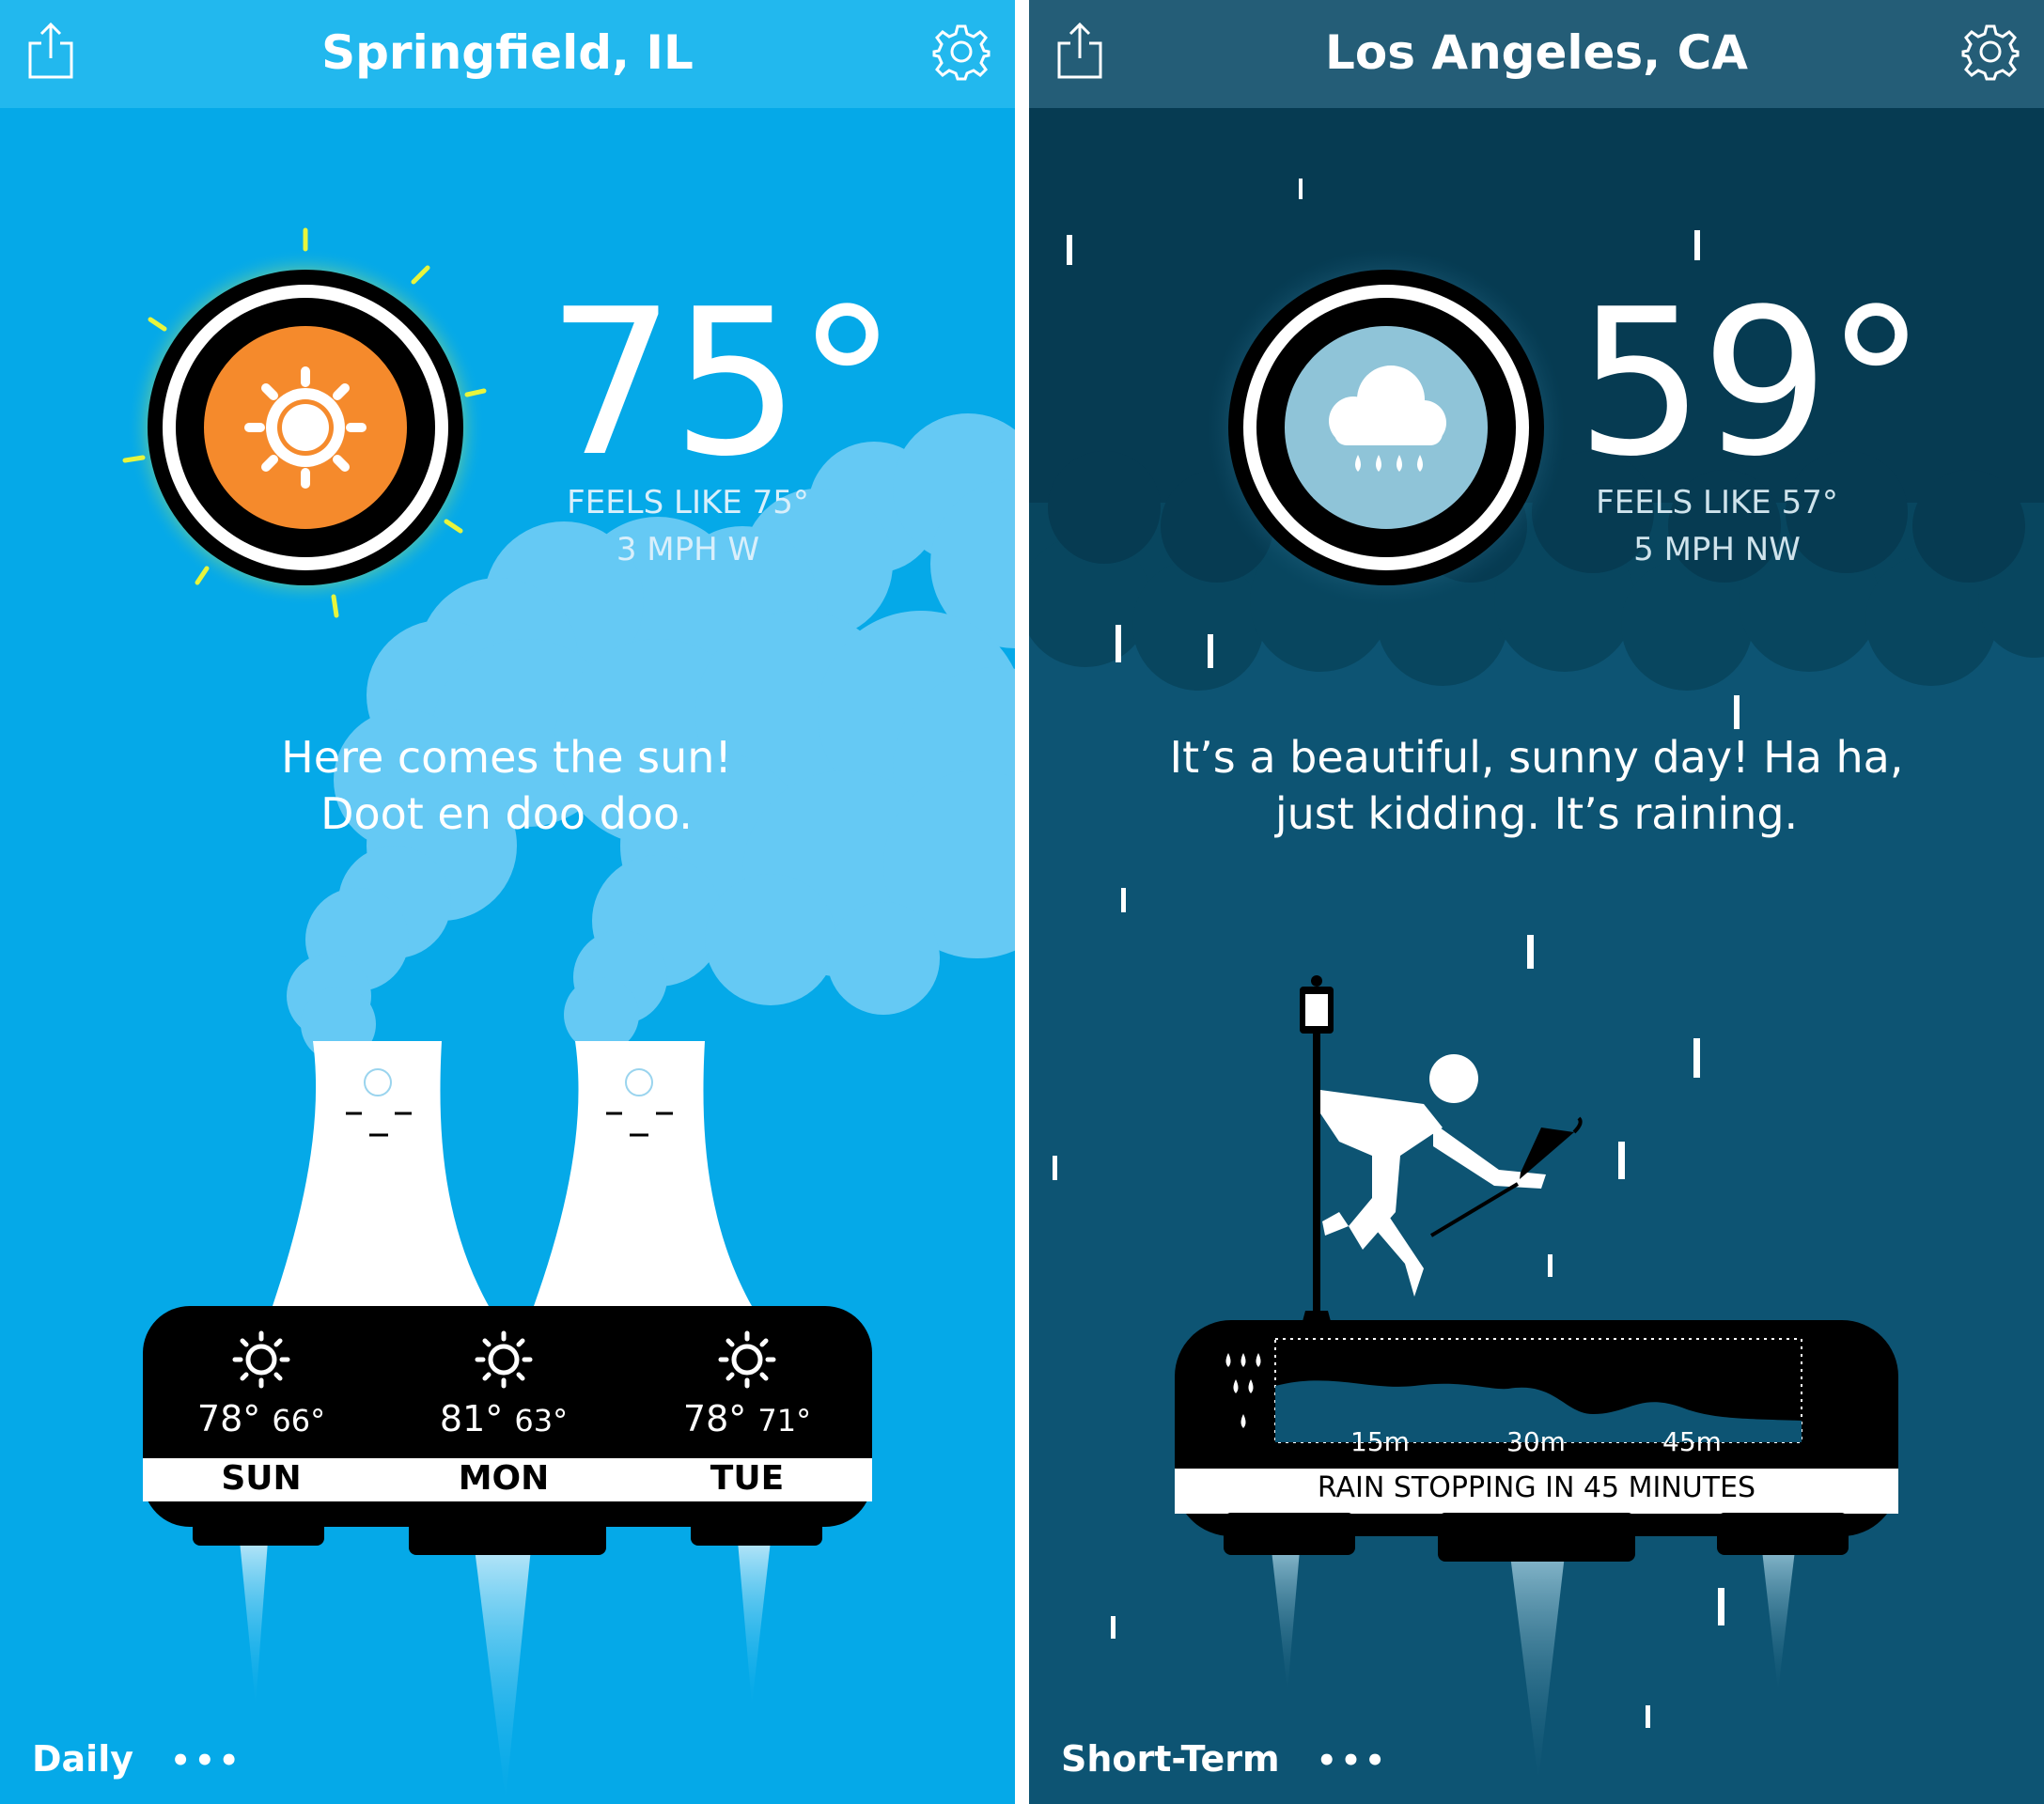  I want to click on wind-text: 5 MPH NW, so click(1717, 549).